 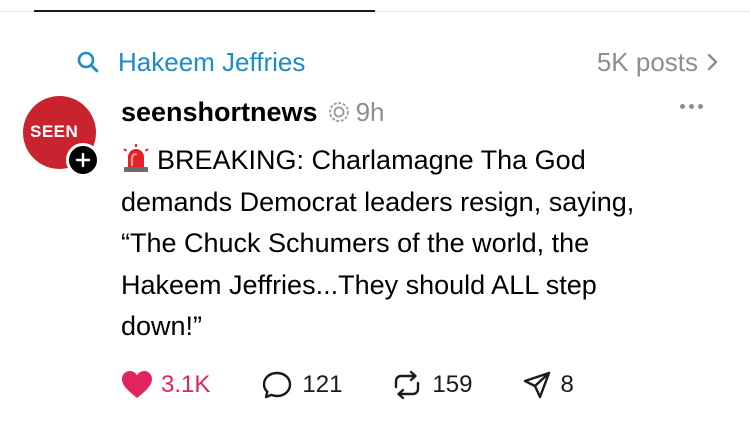 What do you see at coordinates (712, 62) in the screenshot?
I see `chevron-right-icon` at bounding box center [712, 62].